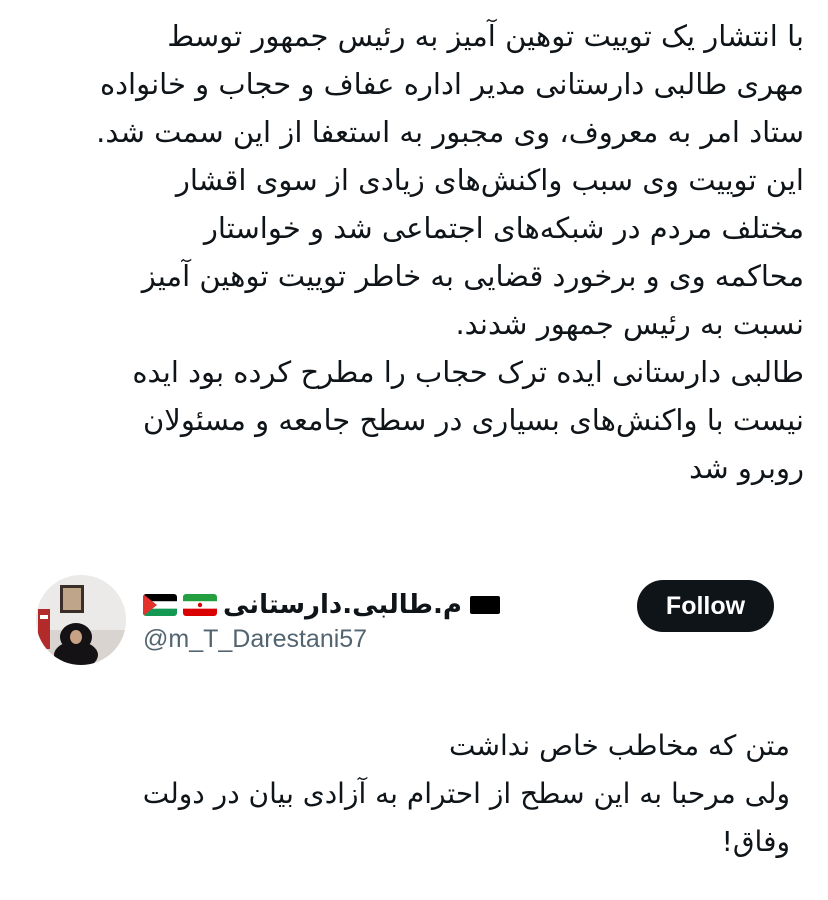 This screenshot has height=900, width=828. I want to click on user-handle: @m_T_Darestani57, so click(323, 639).